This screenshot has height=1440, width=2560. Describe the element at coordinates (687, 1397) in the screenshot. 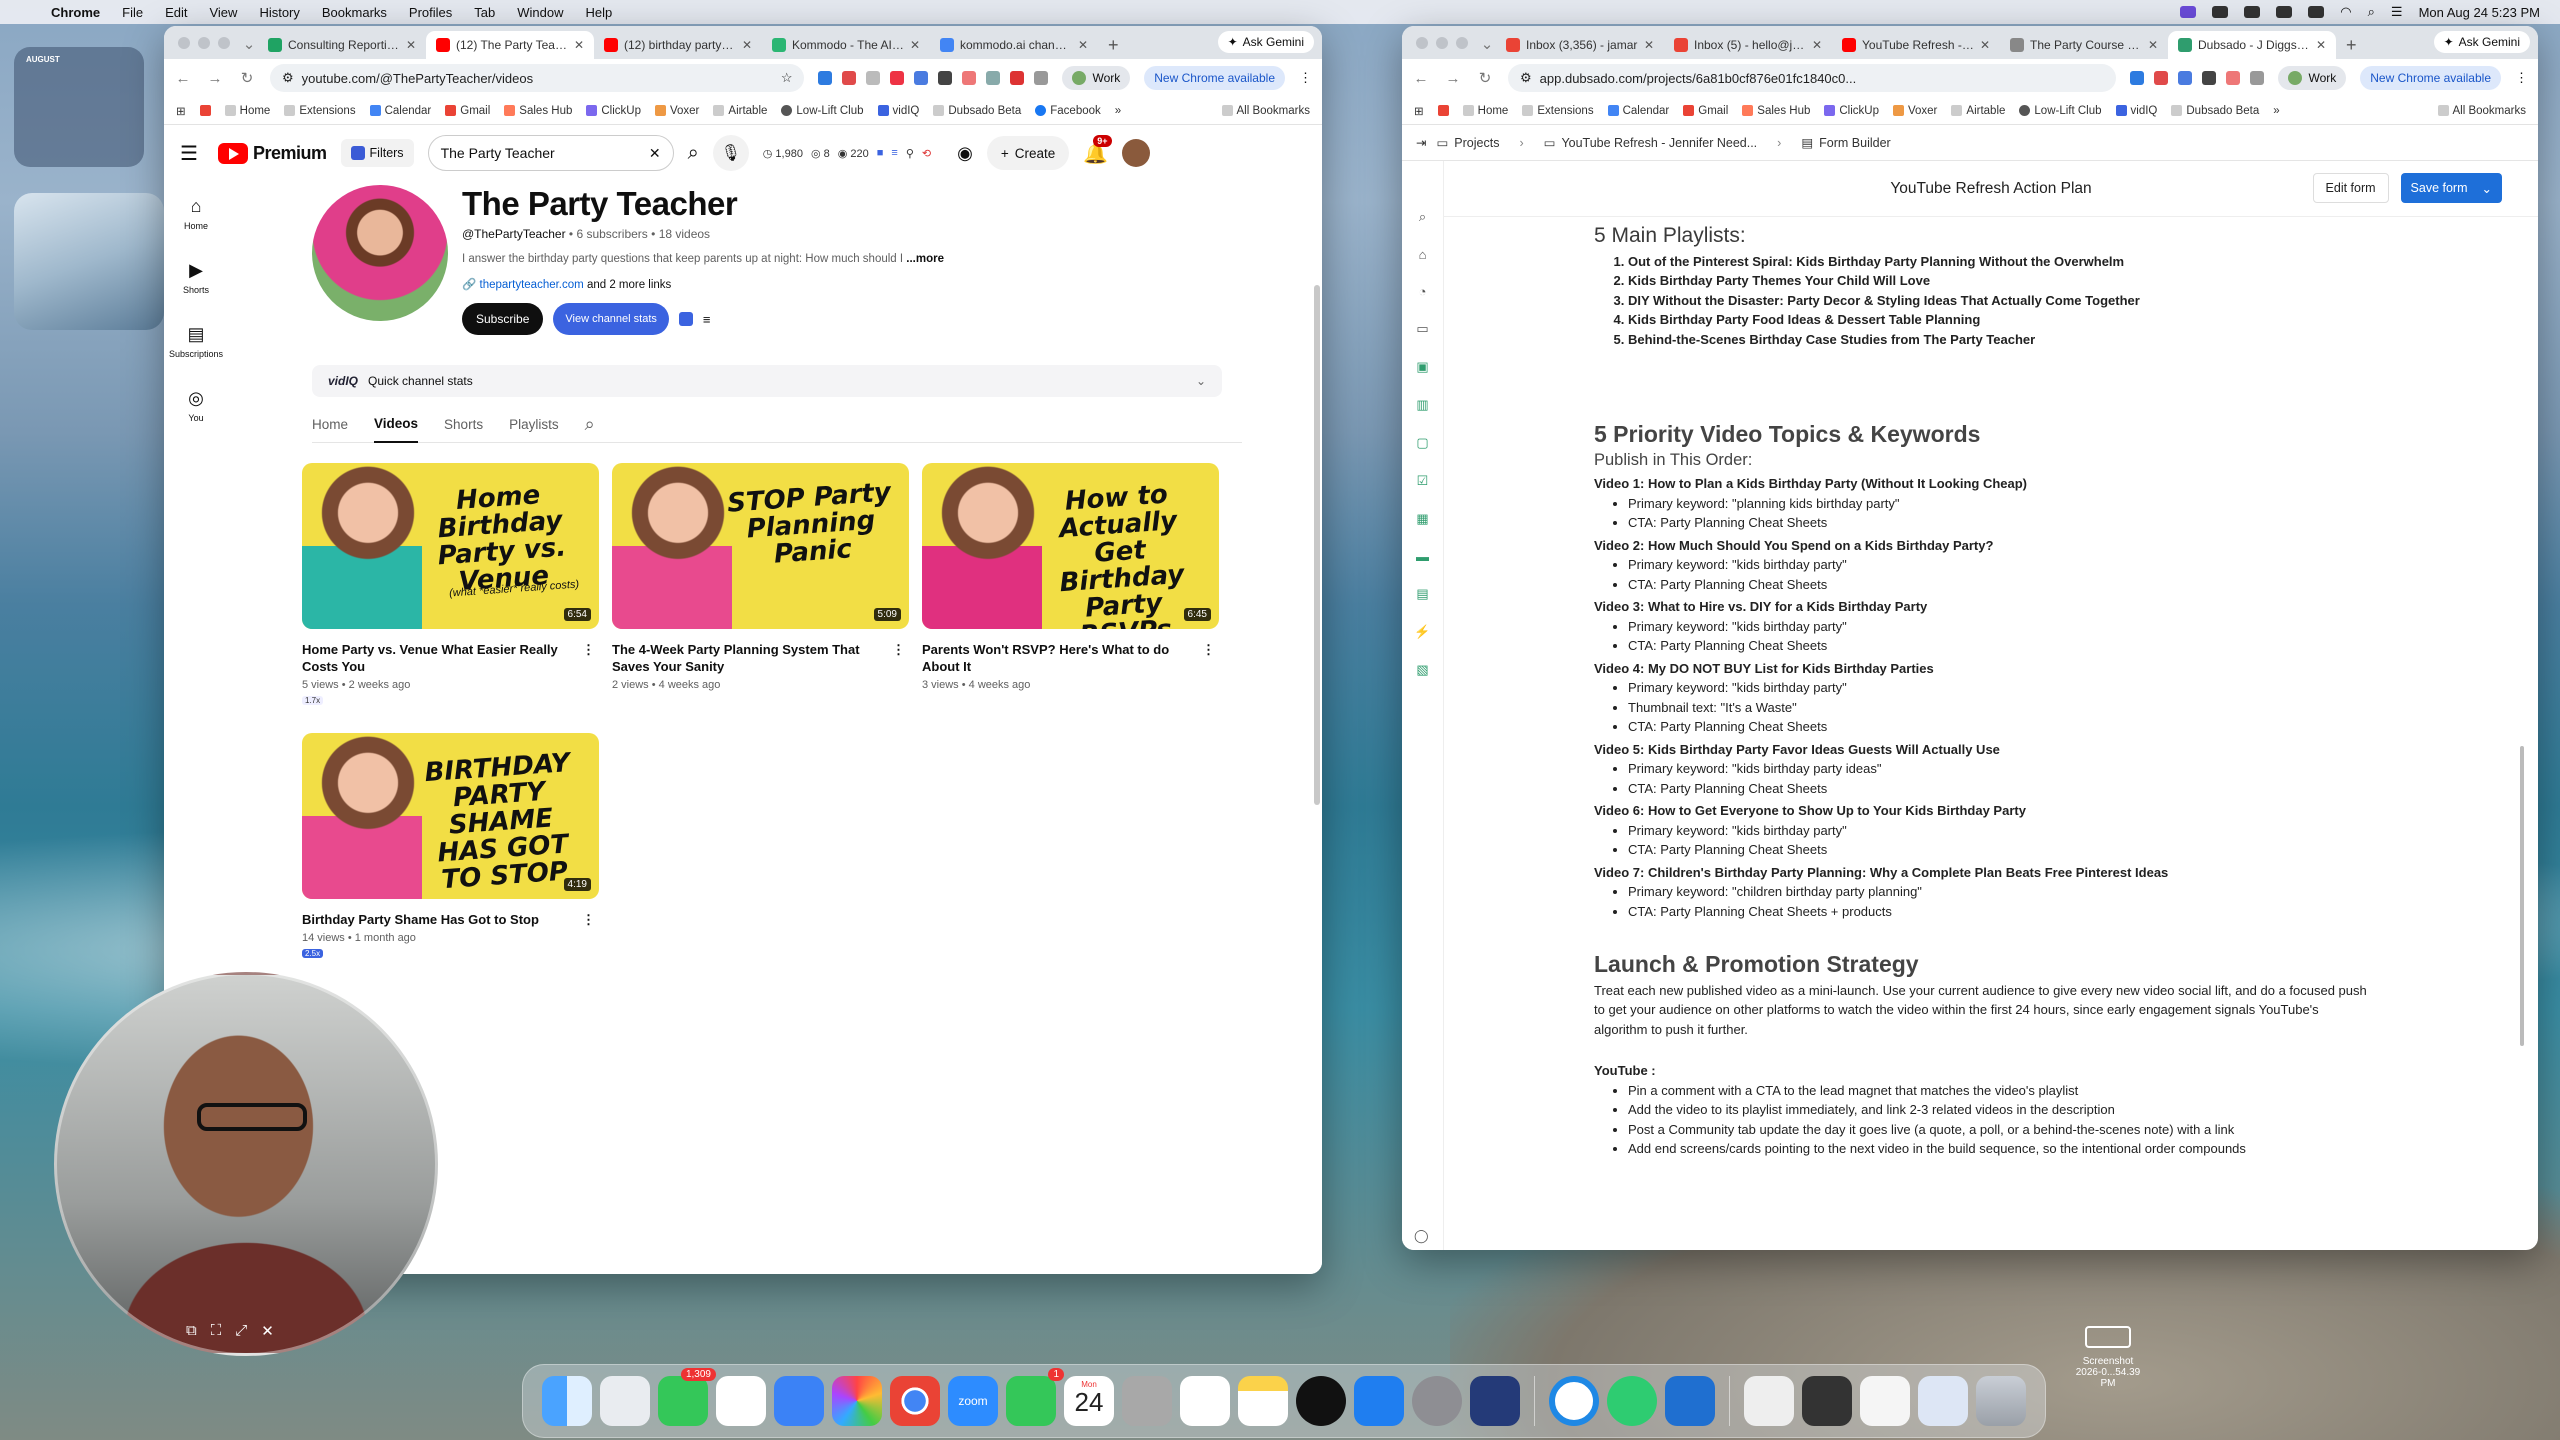

I see `messages-icon: 1,309` at that location.